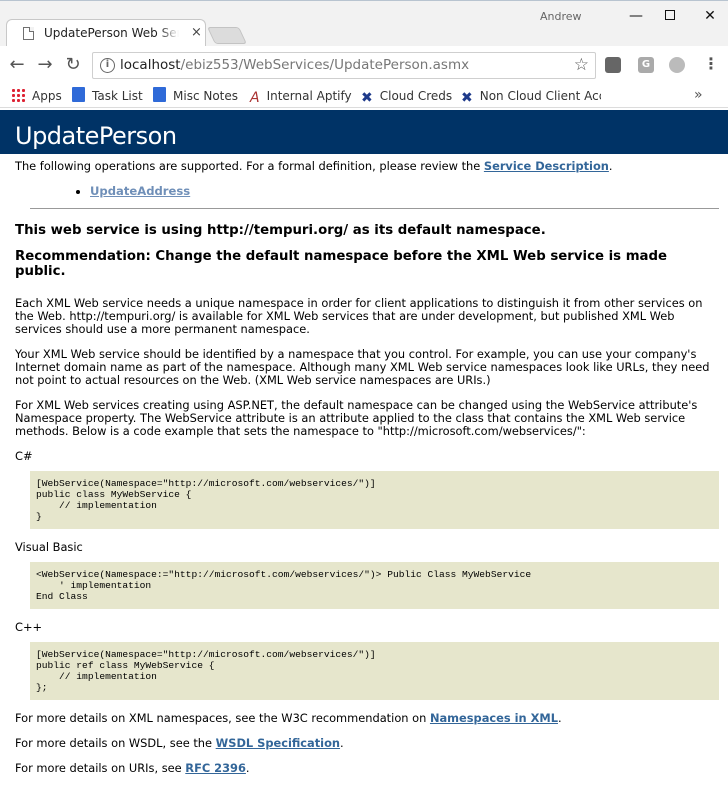 The height and width of the screenshot is (787, 728). What do you see at coordinates (255, 98) in the screenshot?
I see `aptify-logo-icon: A` at bounding box center [255, 98].